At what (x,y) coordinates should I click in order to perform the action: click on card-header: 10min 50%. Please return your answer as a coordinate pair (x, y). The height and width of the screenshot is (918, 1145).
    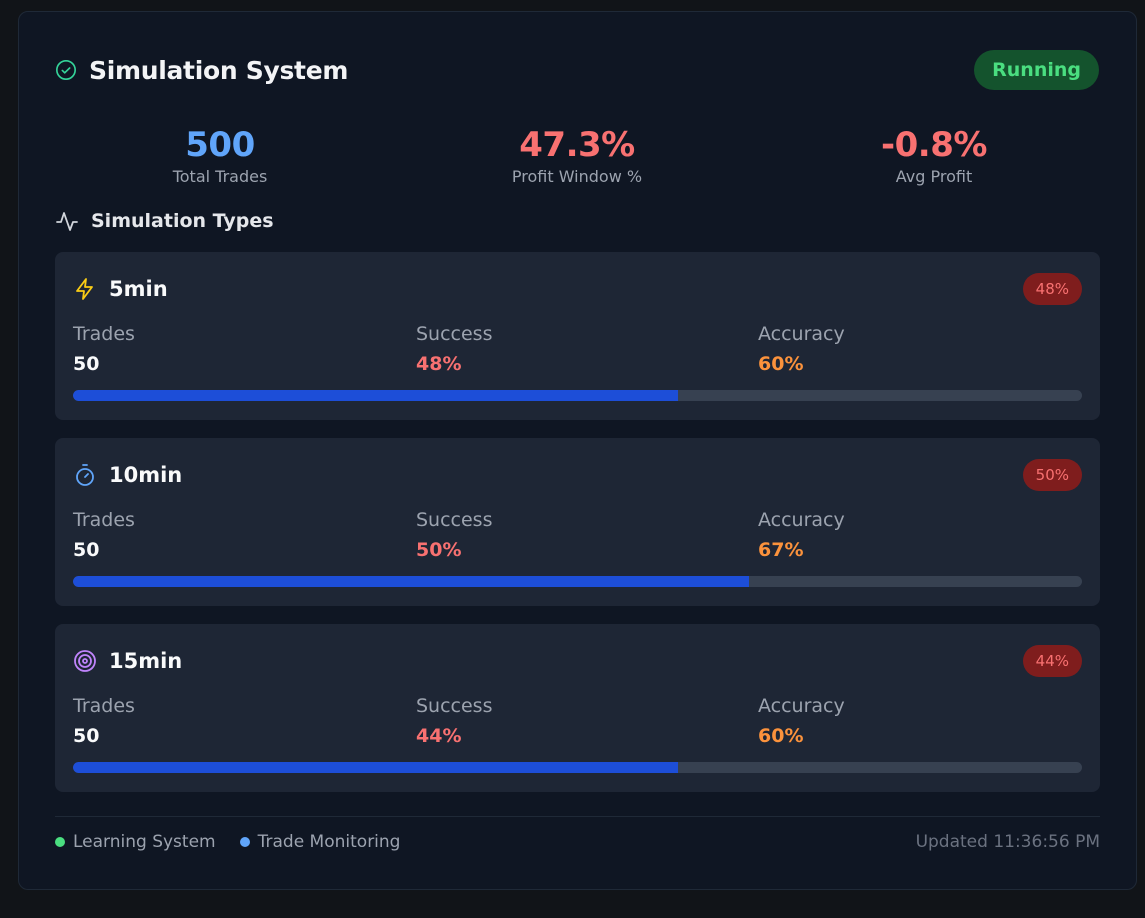
    Looking at the image, I should click on (577, 475).